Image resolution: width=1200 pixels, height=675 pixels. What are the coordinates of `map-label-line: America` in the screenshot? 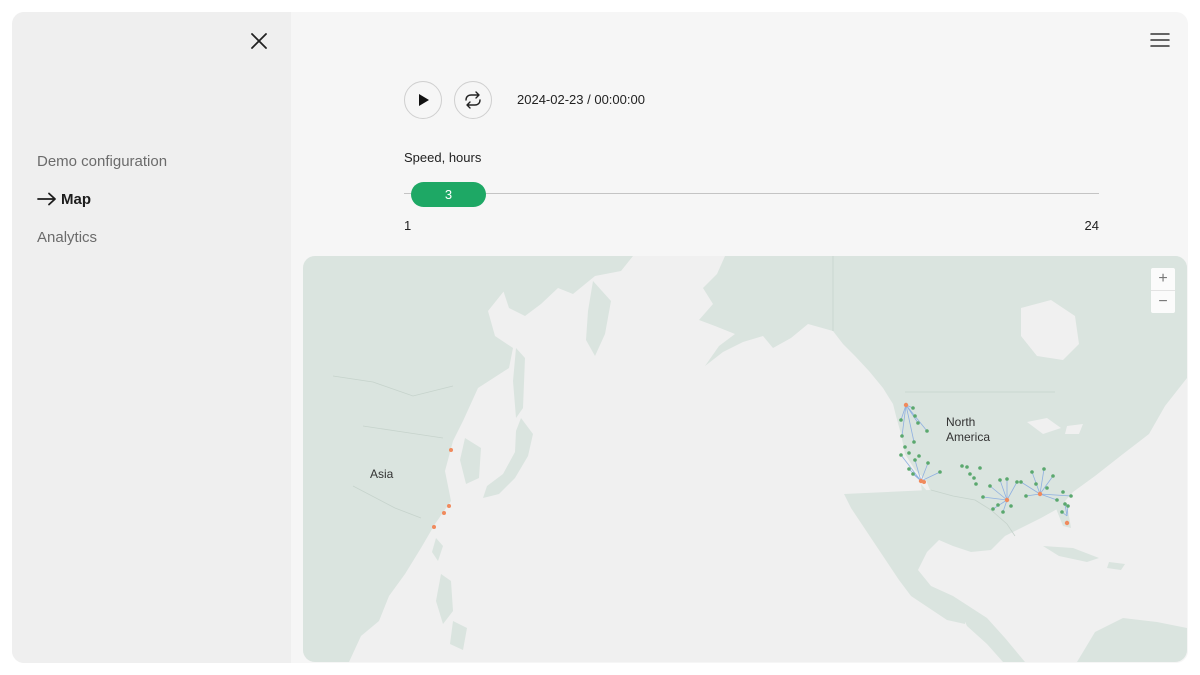 It's located at (968, 437).